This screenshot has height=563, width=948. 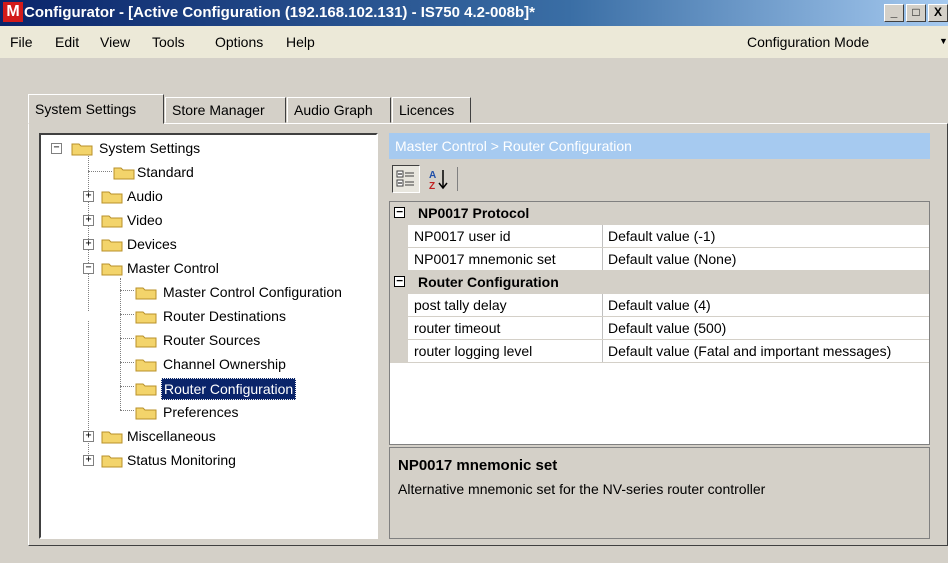 I want to click on tree-node-router-sources: Router Sources, so click(x=206, y=340).